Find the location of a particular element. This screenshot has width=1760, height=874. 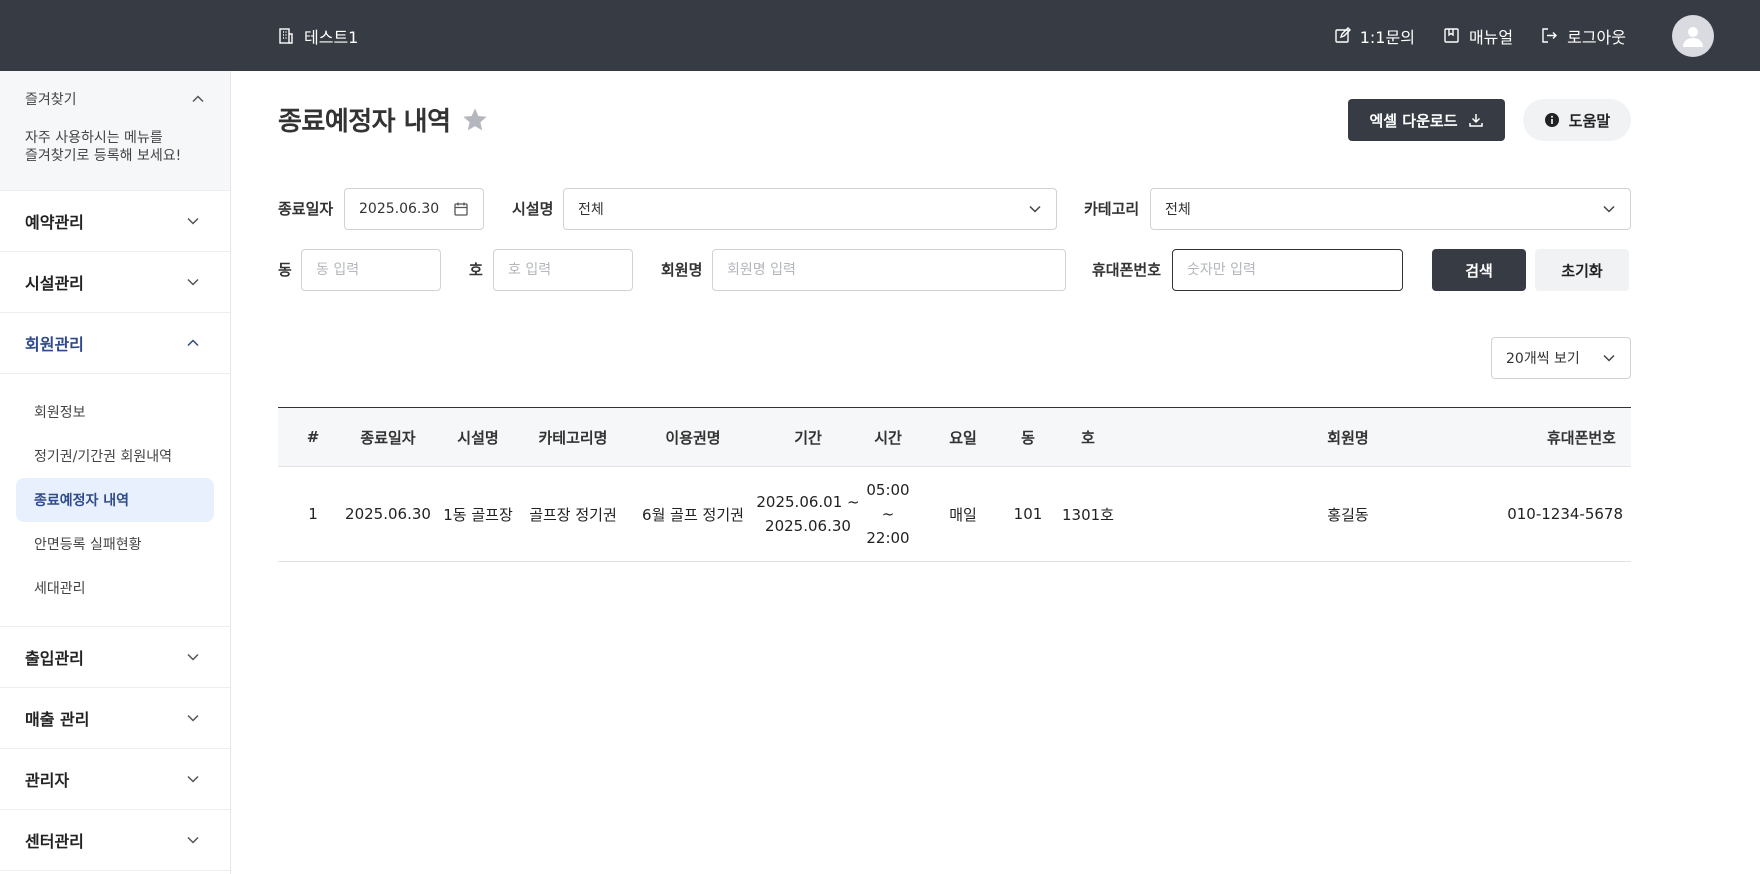

cell-end-date: 2025.06.30 is located at coordinates (388, 514).